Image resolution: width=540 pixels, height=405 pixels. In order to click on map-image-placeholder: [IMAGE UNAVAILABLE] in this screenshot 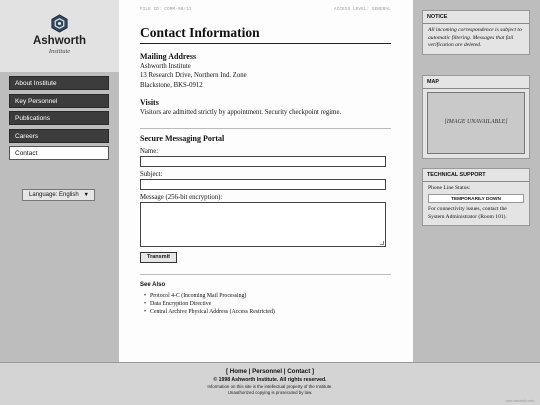, I will do `click(476, 123)`.